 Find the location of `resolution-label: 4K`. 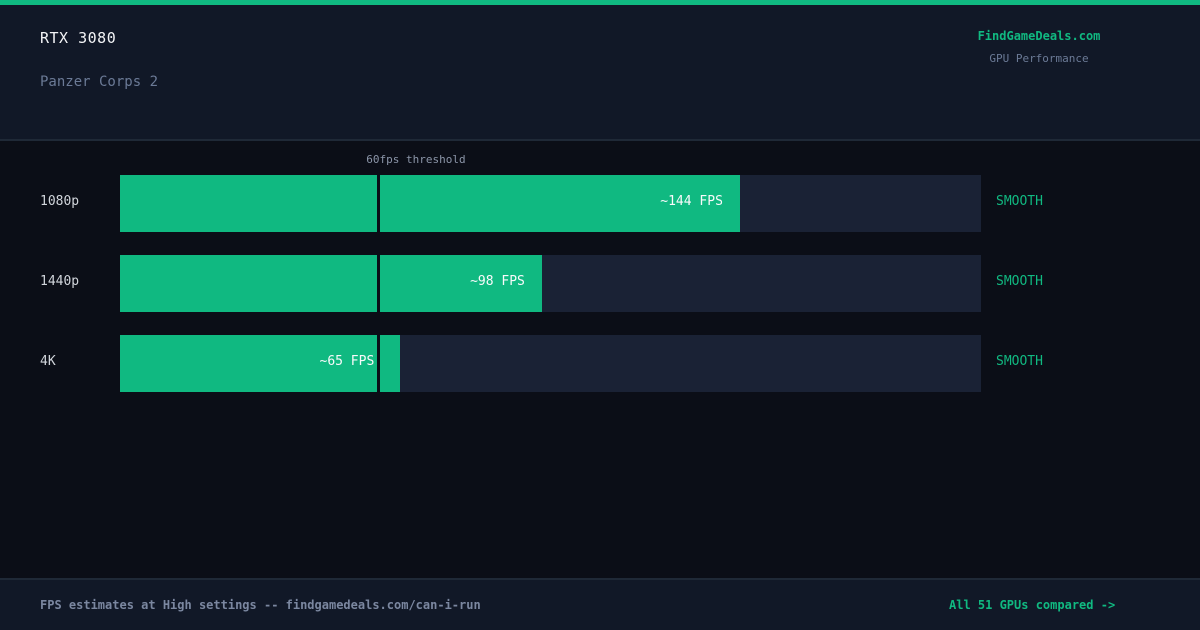

resolution-label: 4K is located at coordinates (48, 361).